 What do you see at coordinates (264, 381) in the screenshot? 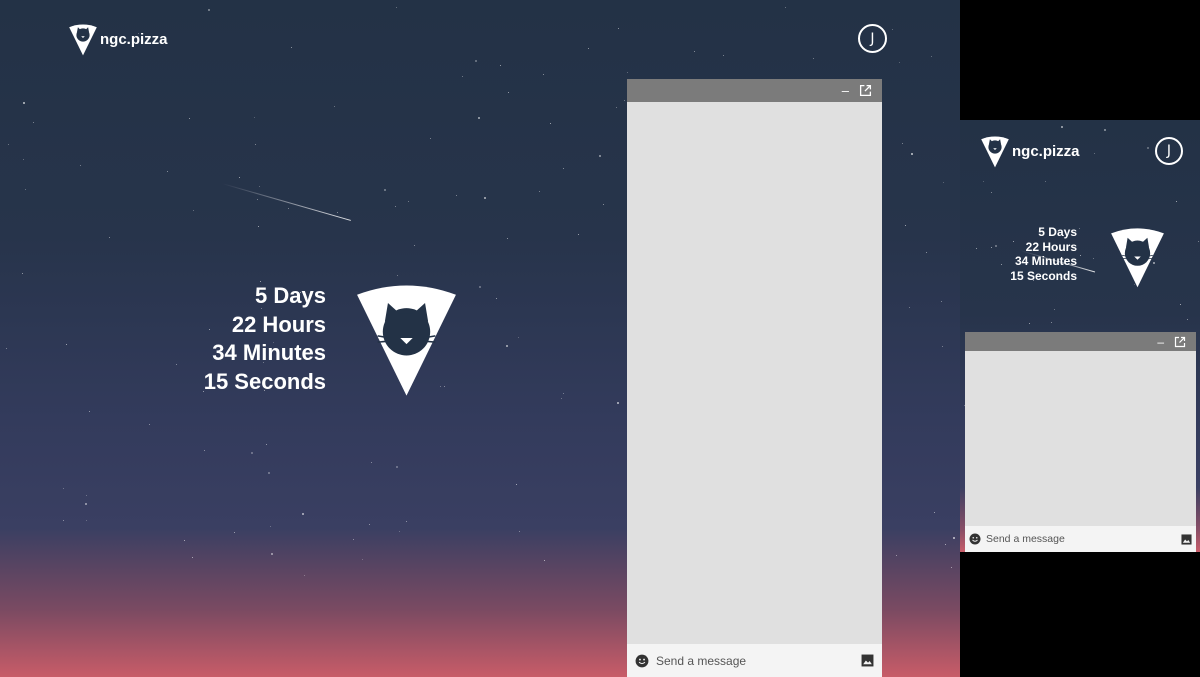
I see `countdown-seconds: 15 Seconds` at bounding box center [264, 381].